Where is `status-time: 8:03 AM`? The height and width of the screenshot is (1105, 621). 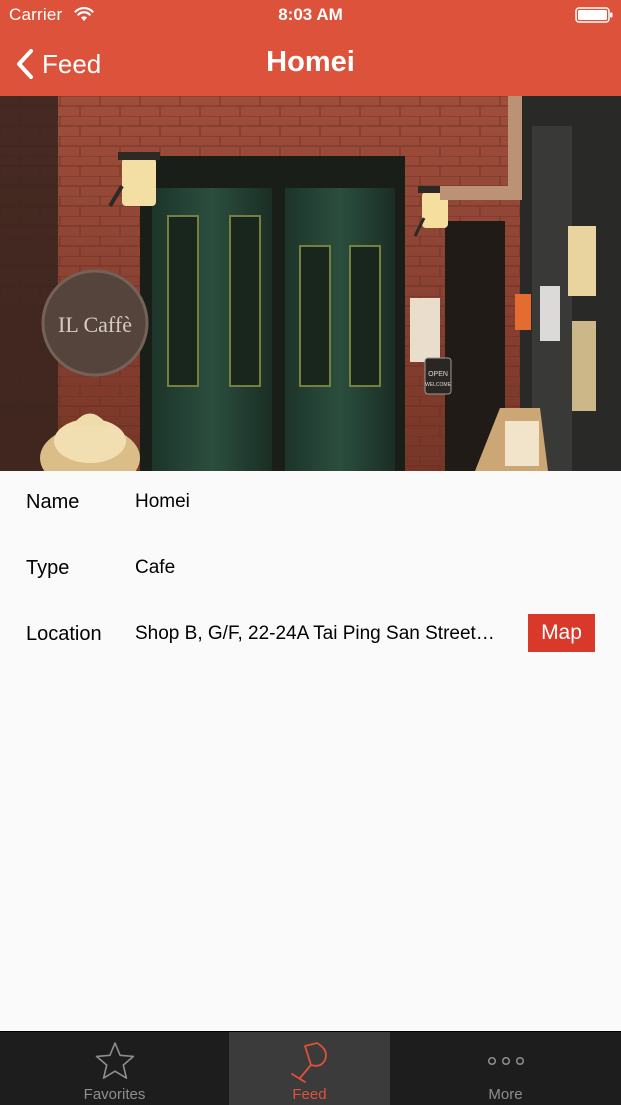
status-time: 8:03 AM is located at coordinates (310, 14).